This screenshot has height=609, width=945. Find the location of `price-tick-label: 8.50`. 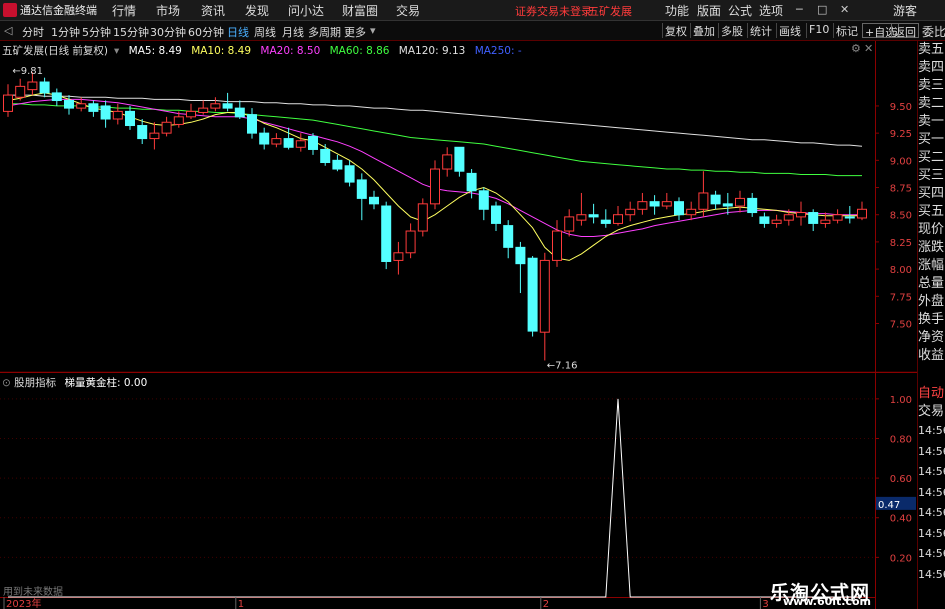

price-tick-label: 8.50 is located at coordinates (901, 216).